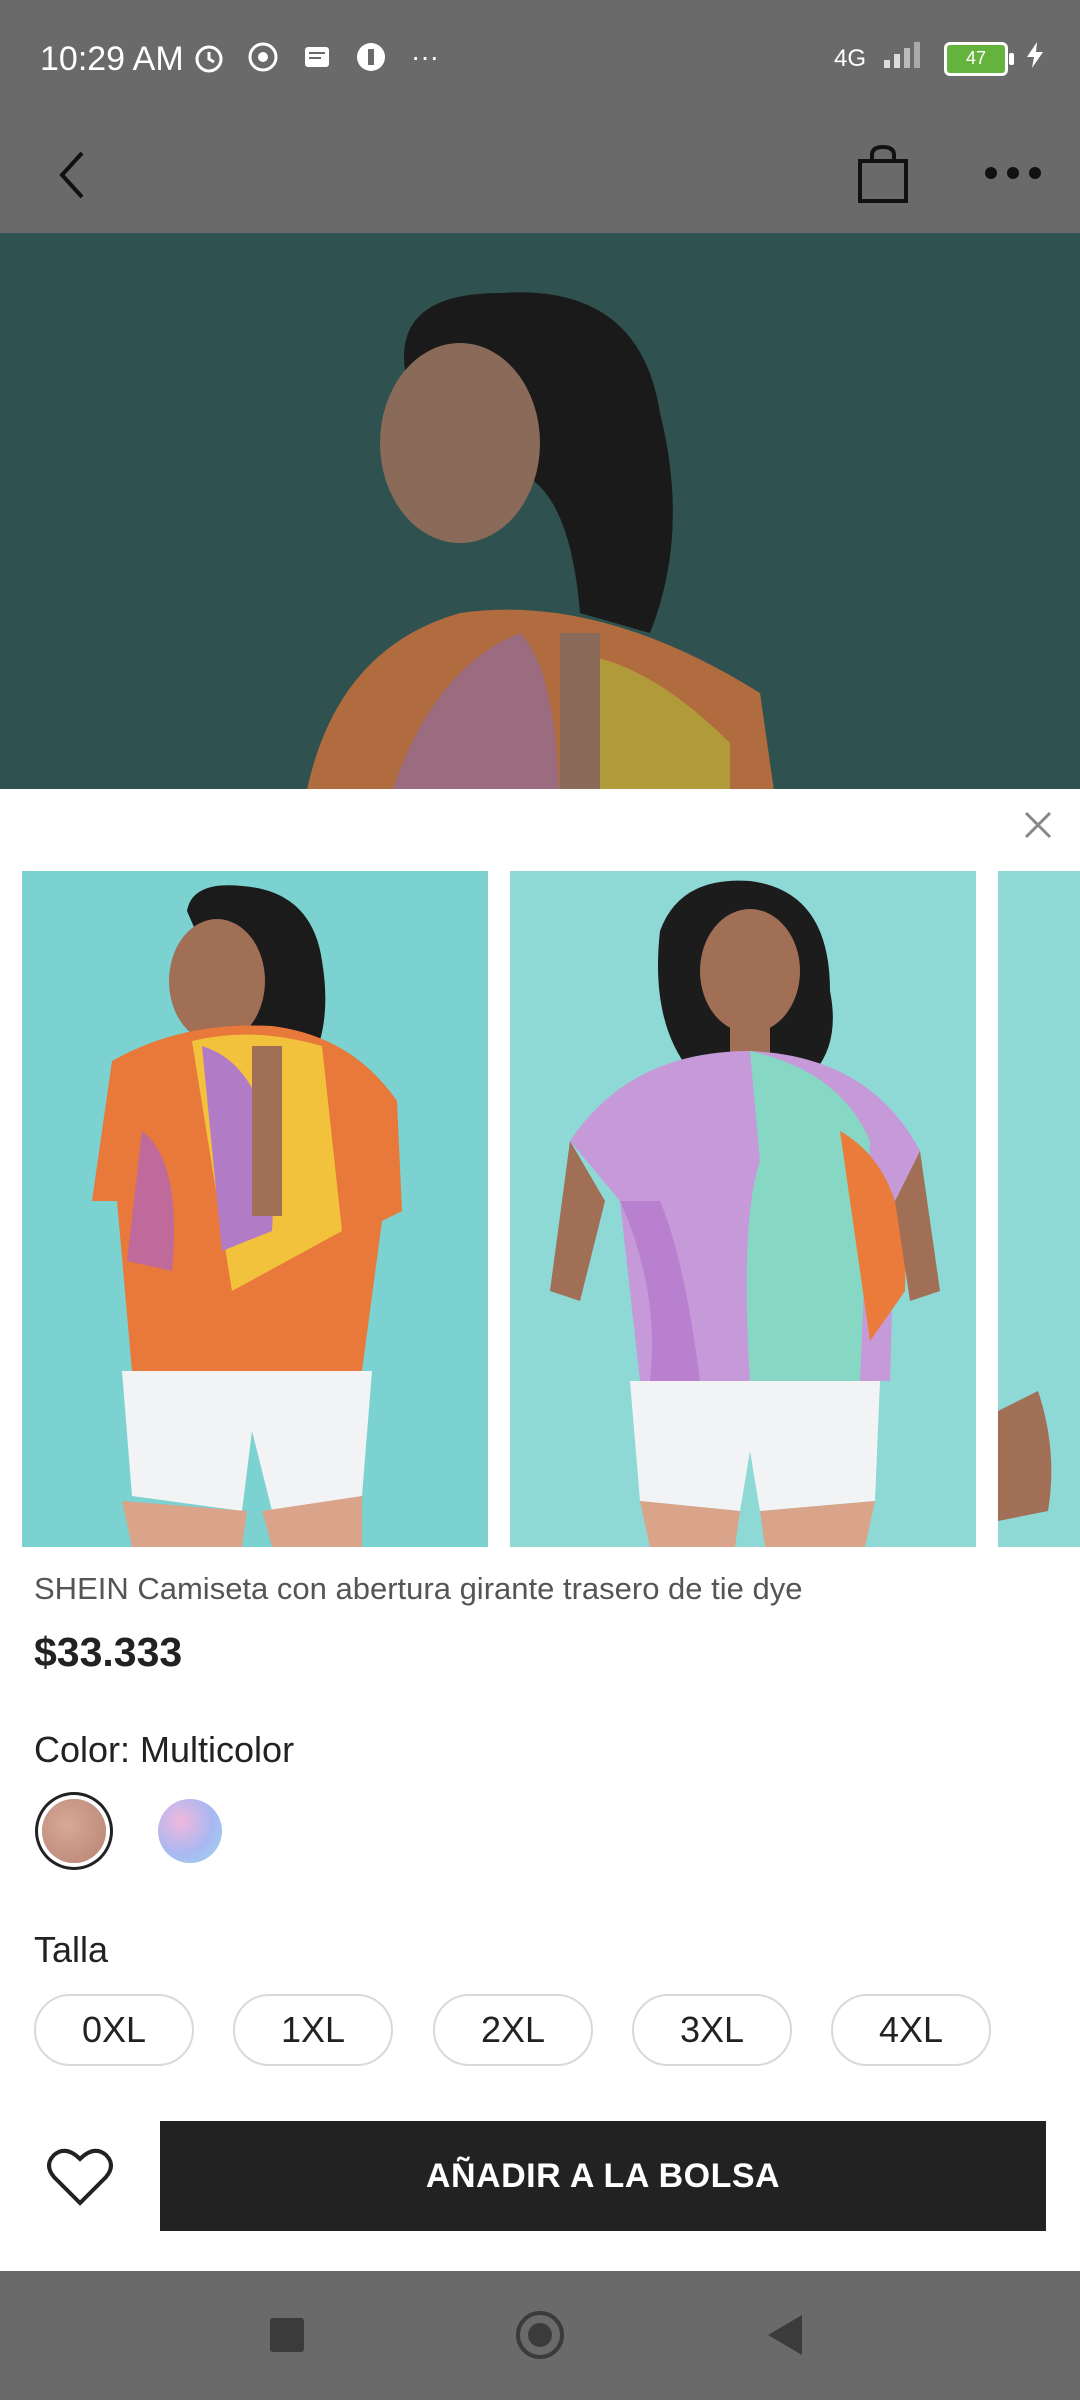 The height and width of the screenshot is (2400, 1080). I want to click on chevron-left-icon, so click(71, 175).